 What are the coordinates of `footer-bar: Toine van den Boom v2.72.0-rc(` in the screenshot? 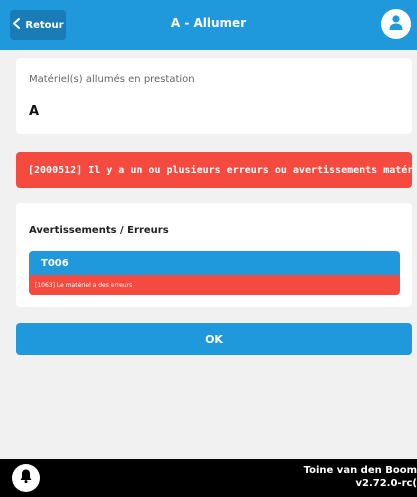 It's located at (208, 478).